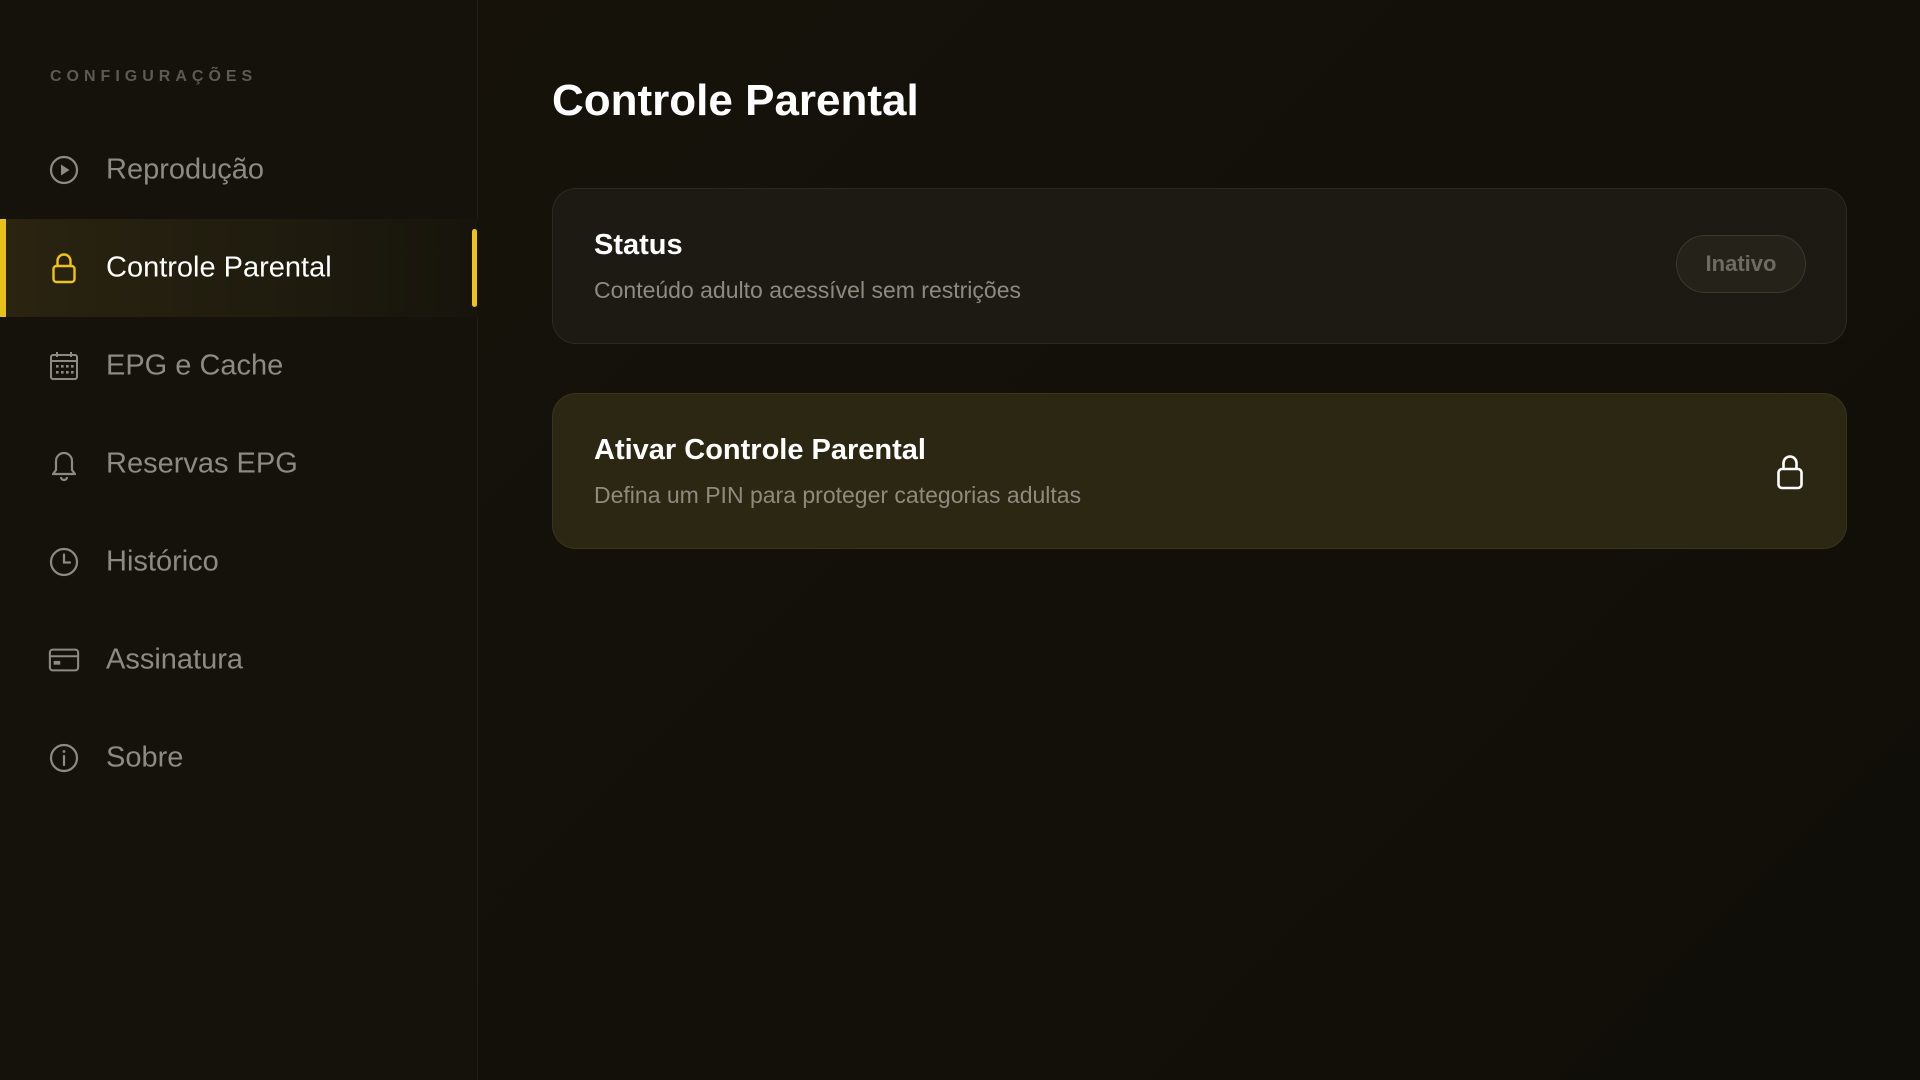 This screenshot has width=1920, height=1080. Describe the element at coordinates (195, 365) in the screenshot. I see `sidebar-item-label: EPG e Cache` at that location.